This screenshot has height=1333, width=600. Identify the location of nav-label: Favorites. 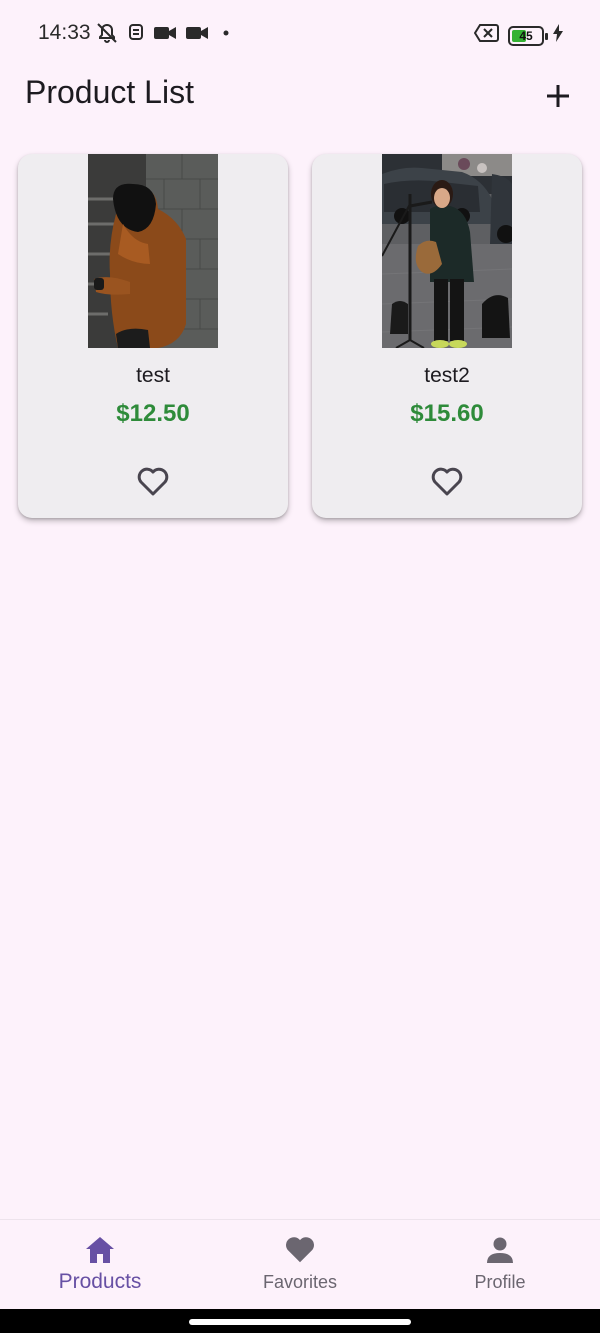
(300, 1282).